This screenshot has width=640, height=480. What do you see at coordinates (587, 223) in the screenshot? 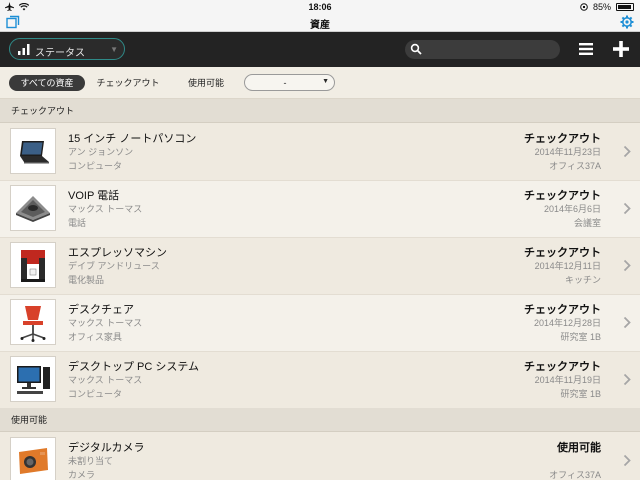
I see `asset-location: 会議室` at bounding box center [587, 223].